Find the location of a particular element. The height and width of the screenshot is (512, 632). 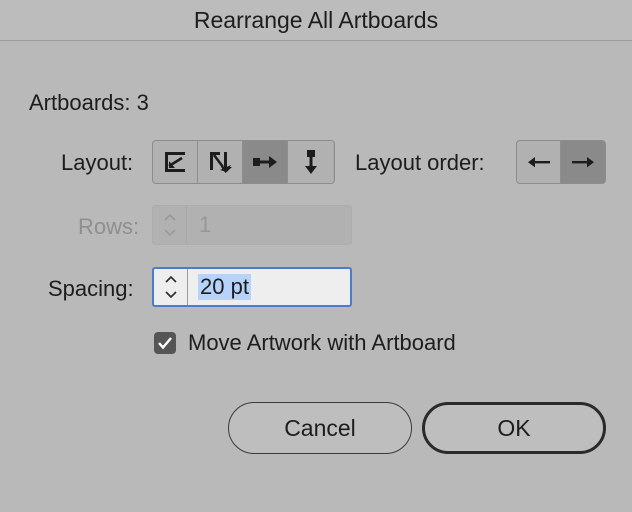

grid-by-column-icon is located at coordinates (221, 162).